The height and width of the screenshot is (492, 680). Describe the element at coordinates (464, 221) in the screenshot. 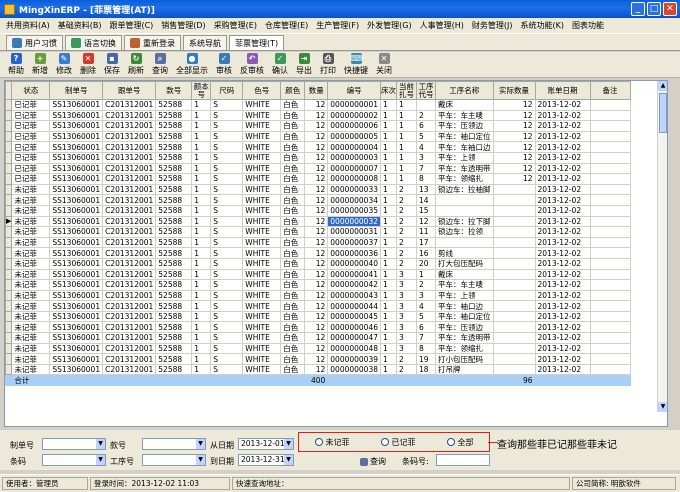

I see `table-cell: 锁边车：拉下脚` at that location.